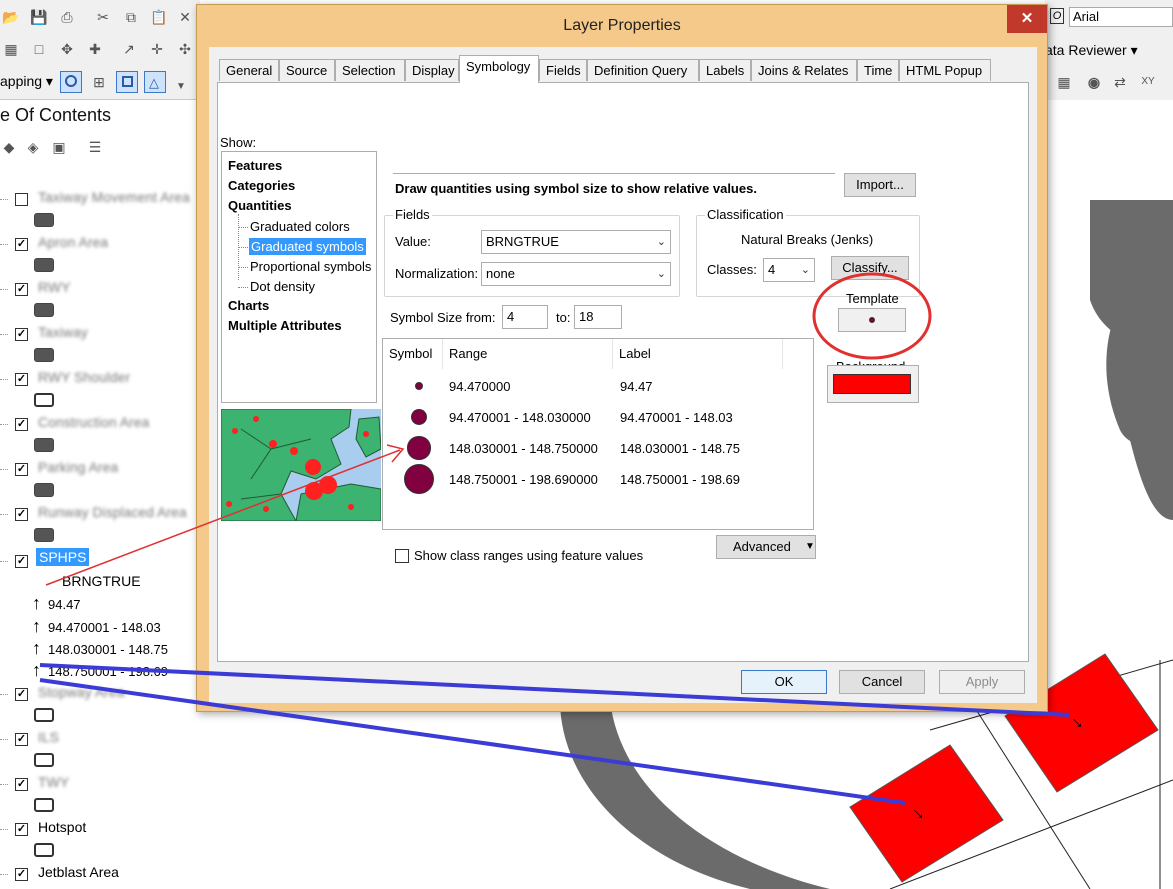  I want to click on table-header: Range, so click(528, 354).